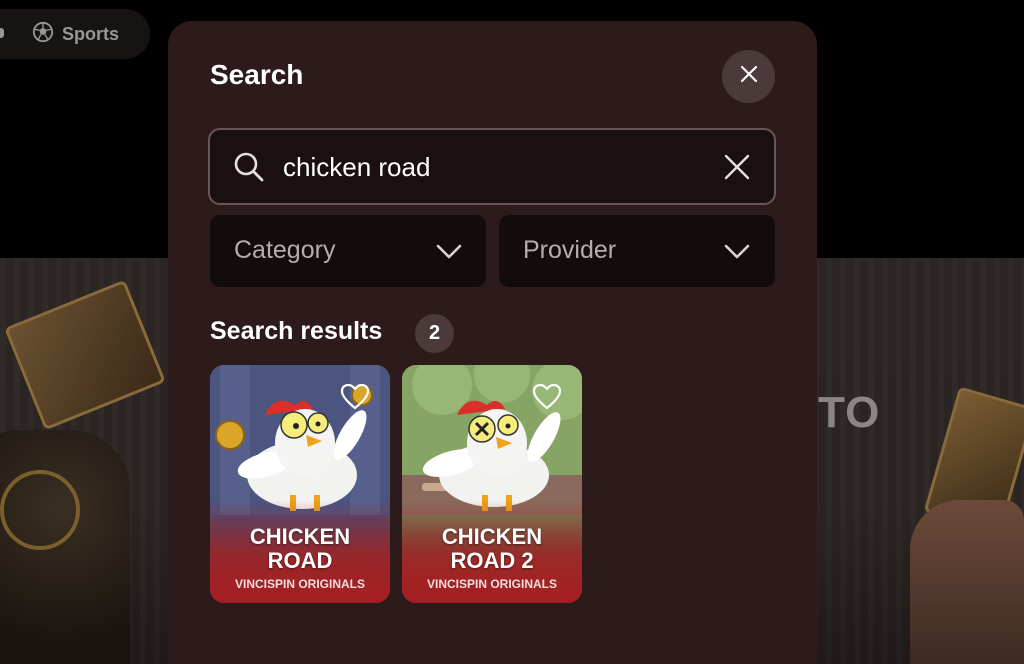  What do you see at coordinates (2, 33) in the screenshot?
I see `nav-dot` at bounding box center [2, 33].